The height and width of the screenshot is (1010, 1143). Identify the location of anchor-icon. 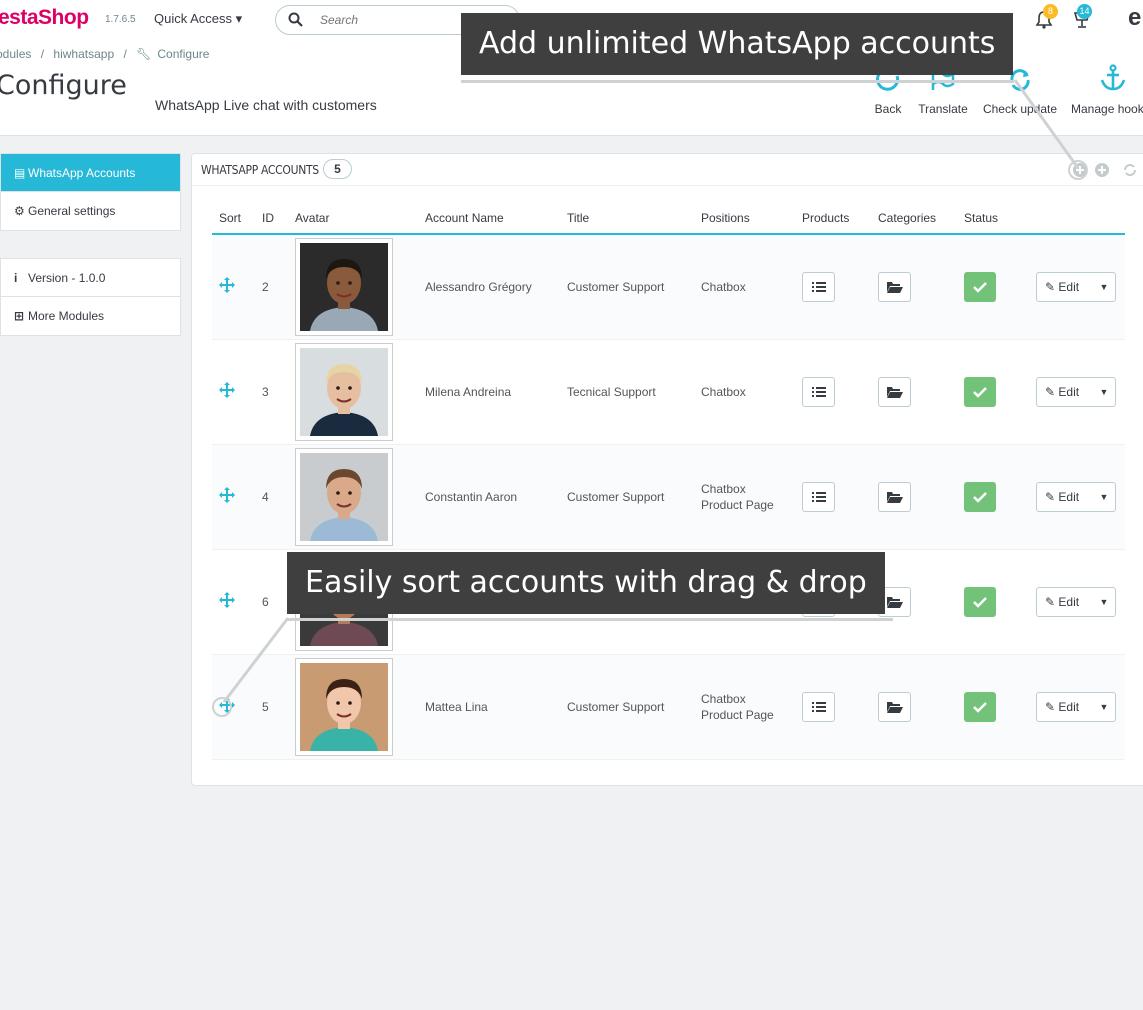
(1113, 77).